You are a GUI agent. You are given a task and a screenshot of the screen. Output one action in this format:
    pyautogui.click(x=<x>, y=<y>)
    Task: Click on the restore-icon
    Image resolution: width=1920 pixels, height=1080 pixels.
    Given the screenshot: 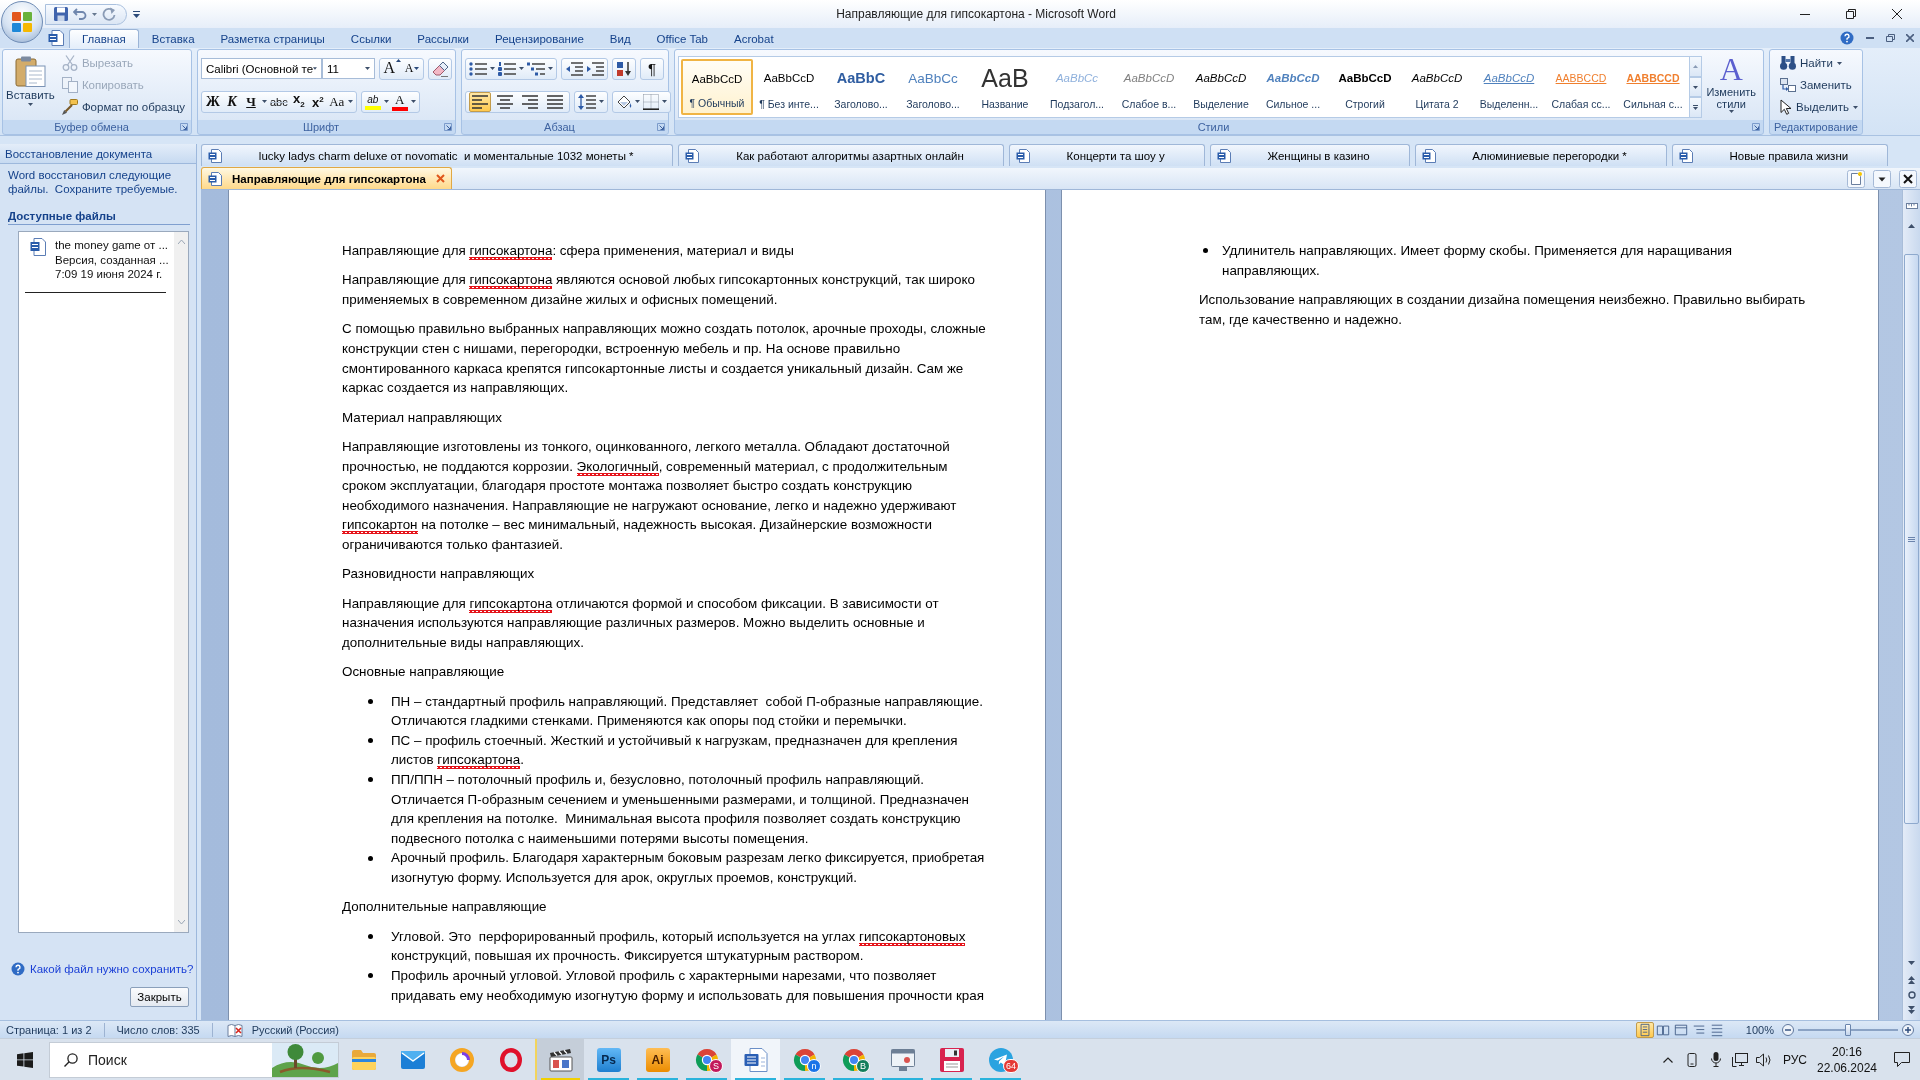 What is the action you would take?
    pyautogui.click(x=1851, y=14)
    